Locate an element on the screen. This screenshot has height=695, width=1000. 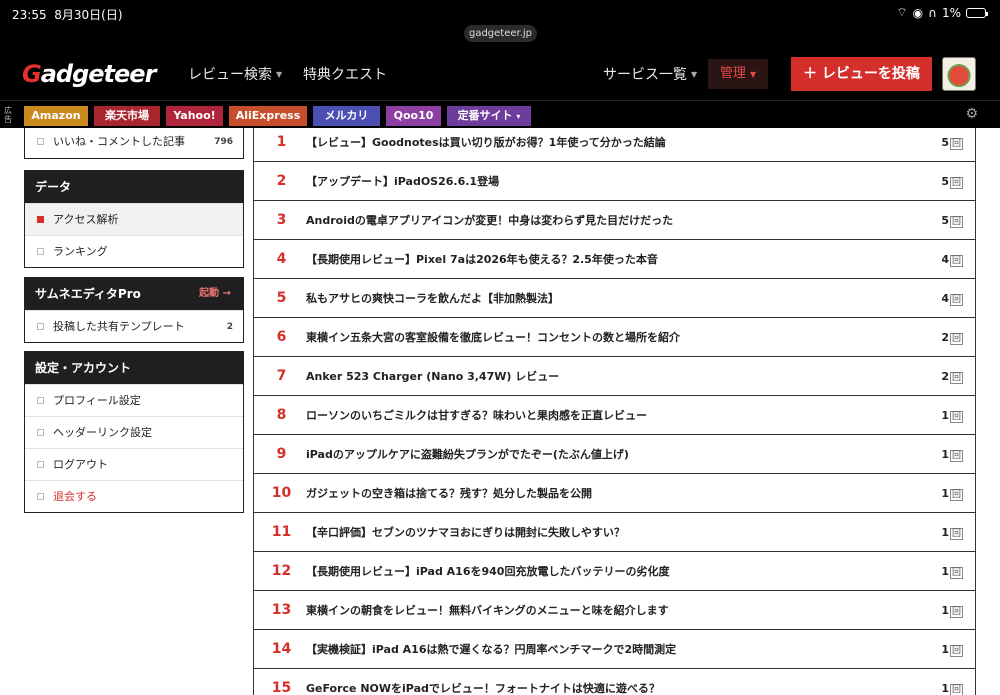
article-title: ガジェットの空き箱は捨てる？残す？処分した製品を公開 is located at coordinates (449, 493).